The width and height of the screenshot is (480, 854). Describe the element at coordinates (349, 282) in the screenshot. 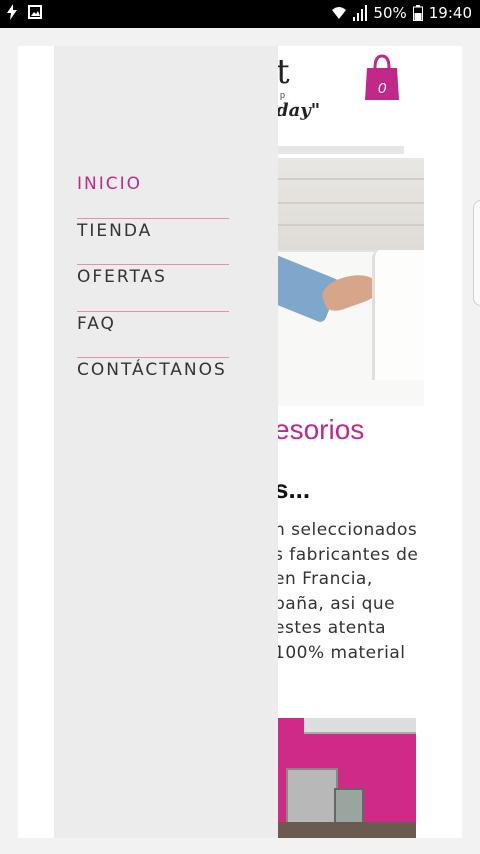

I see `hero-image` at that location.